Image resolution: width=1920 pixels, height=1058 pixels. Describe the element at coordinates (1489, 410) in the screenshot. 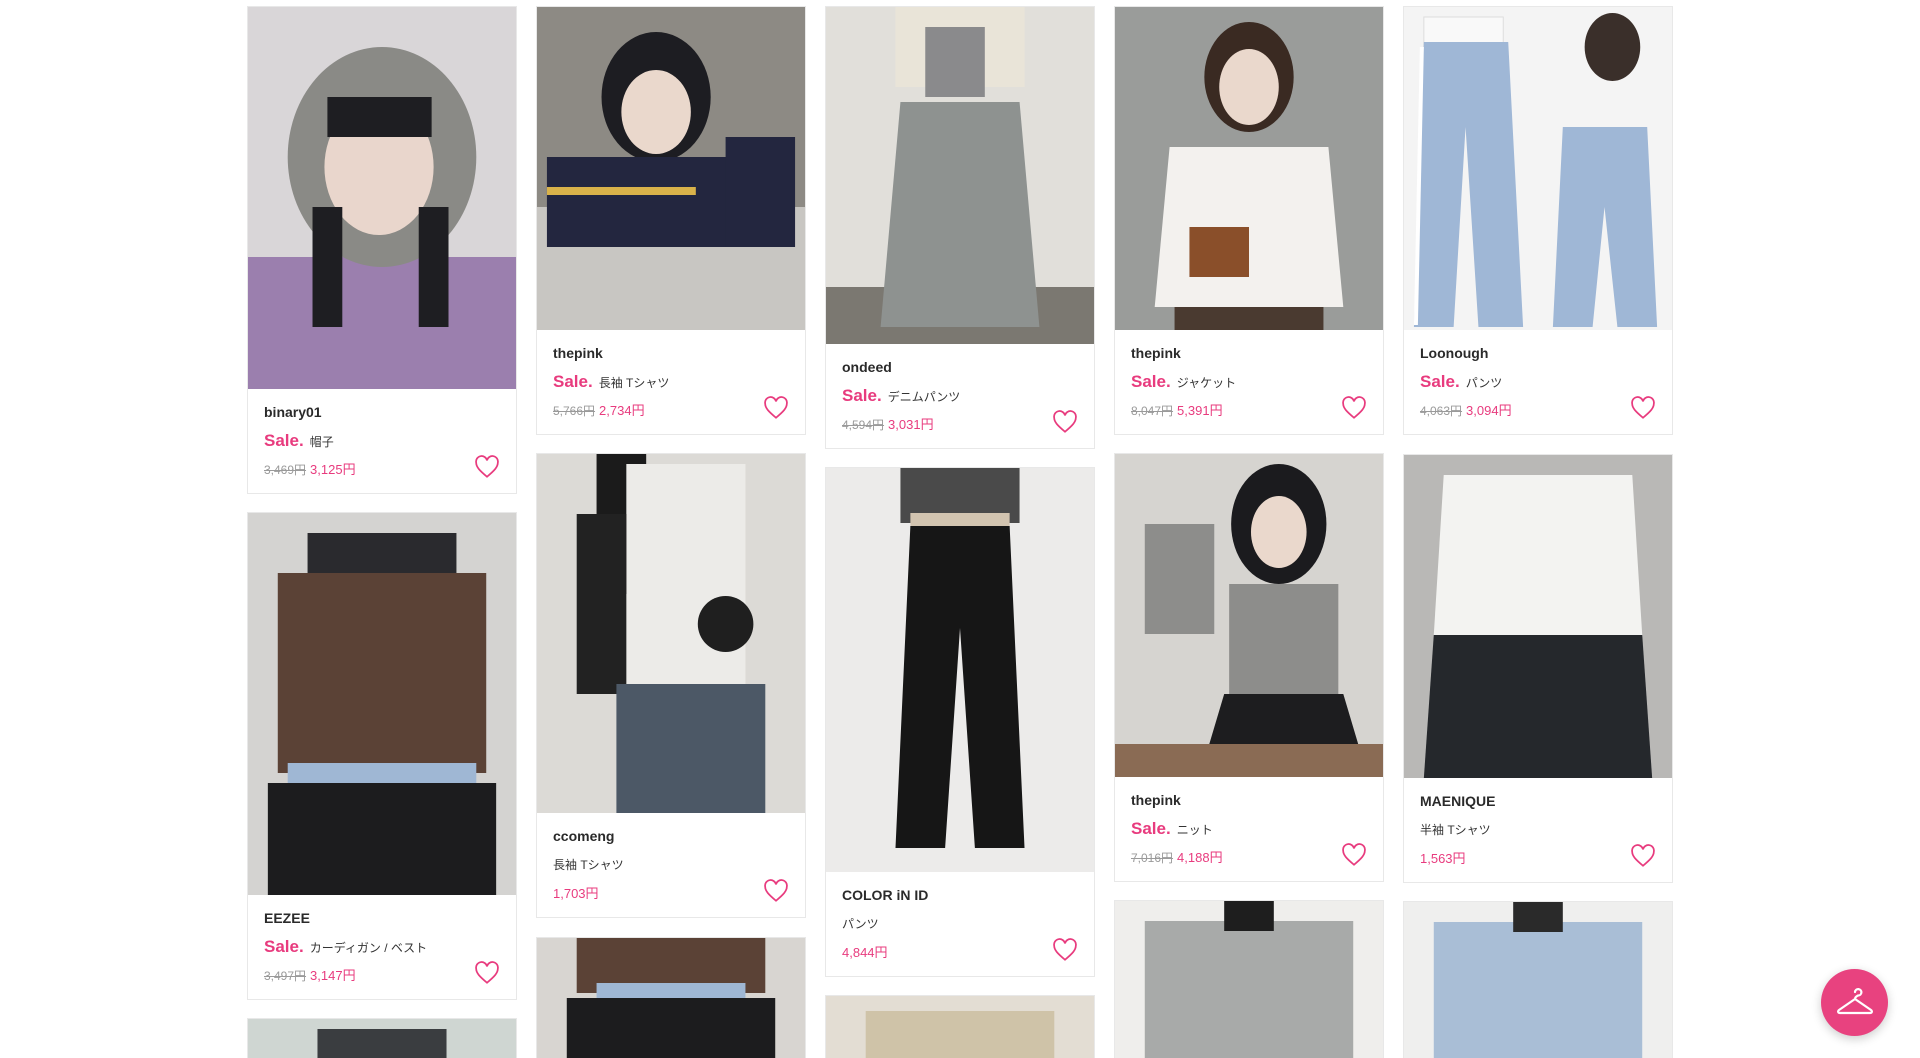

I see `sale-price: 3,094円` at that location.